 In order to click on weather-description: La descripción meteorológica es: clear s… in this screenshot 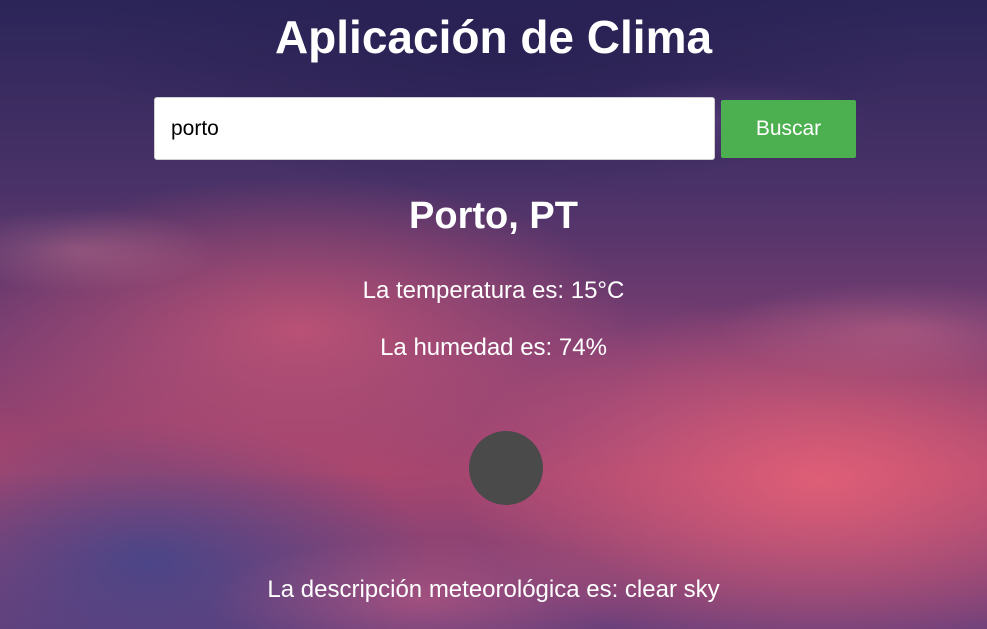, I will do `click(493, 589)`.